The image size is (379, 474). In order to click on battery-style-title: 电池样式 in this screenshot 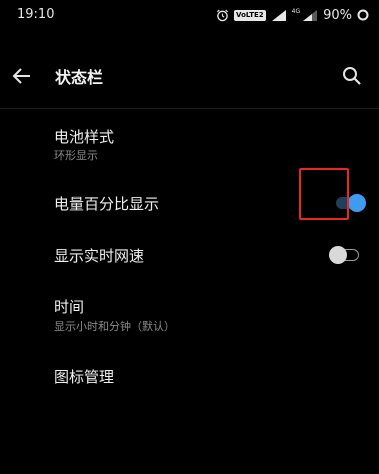, I will do `click(84, 137)`.